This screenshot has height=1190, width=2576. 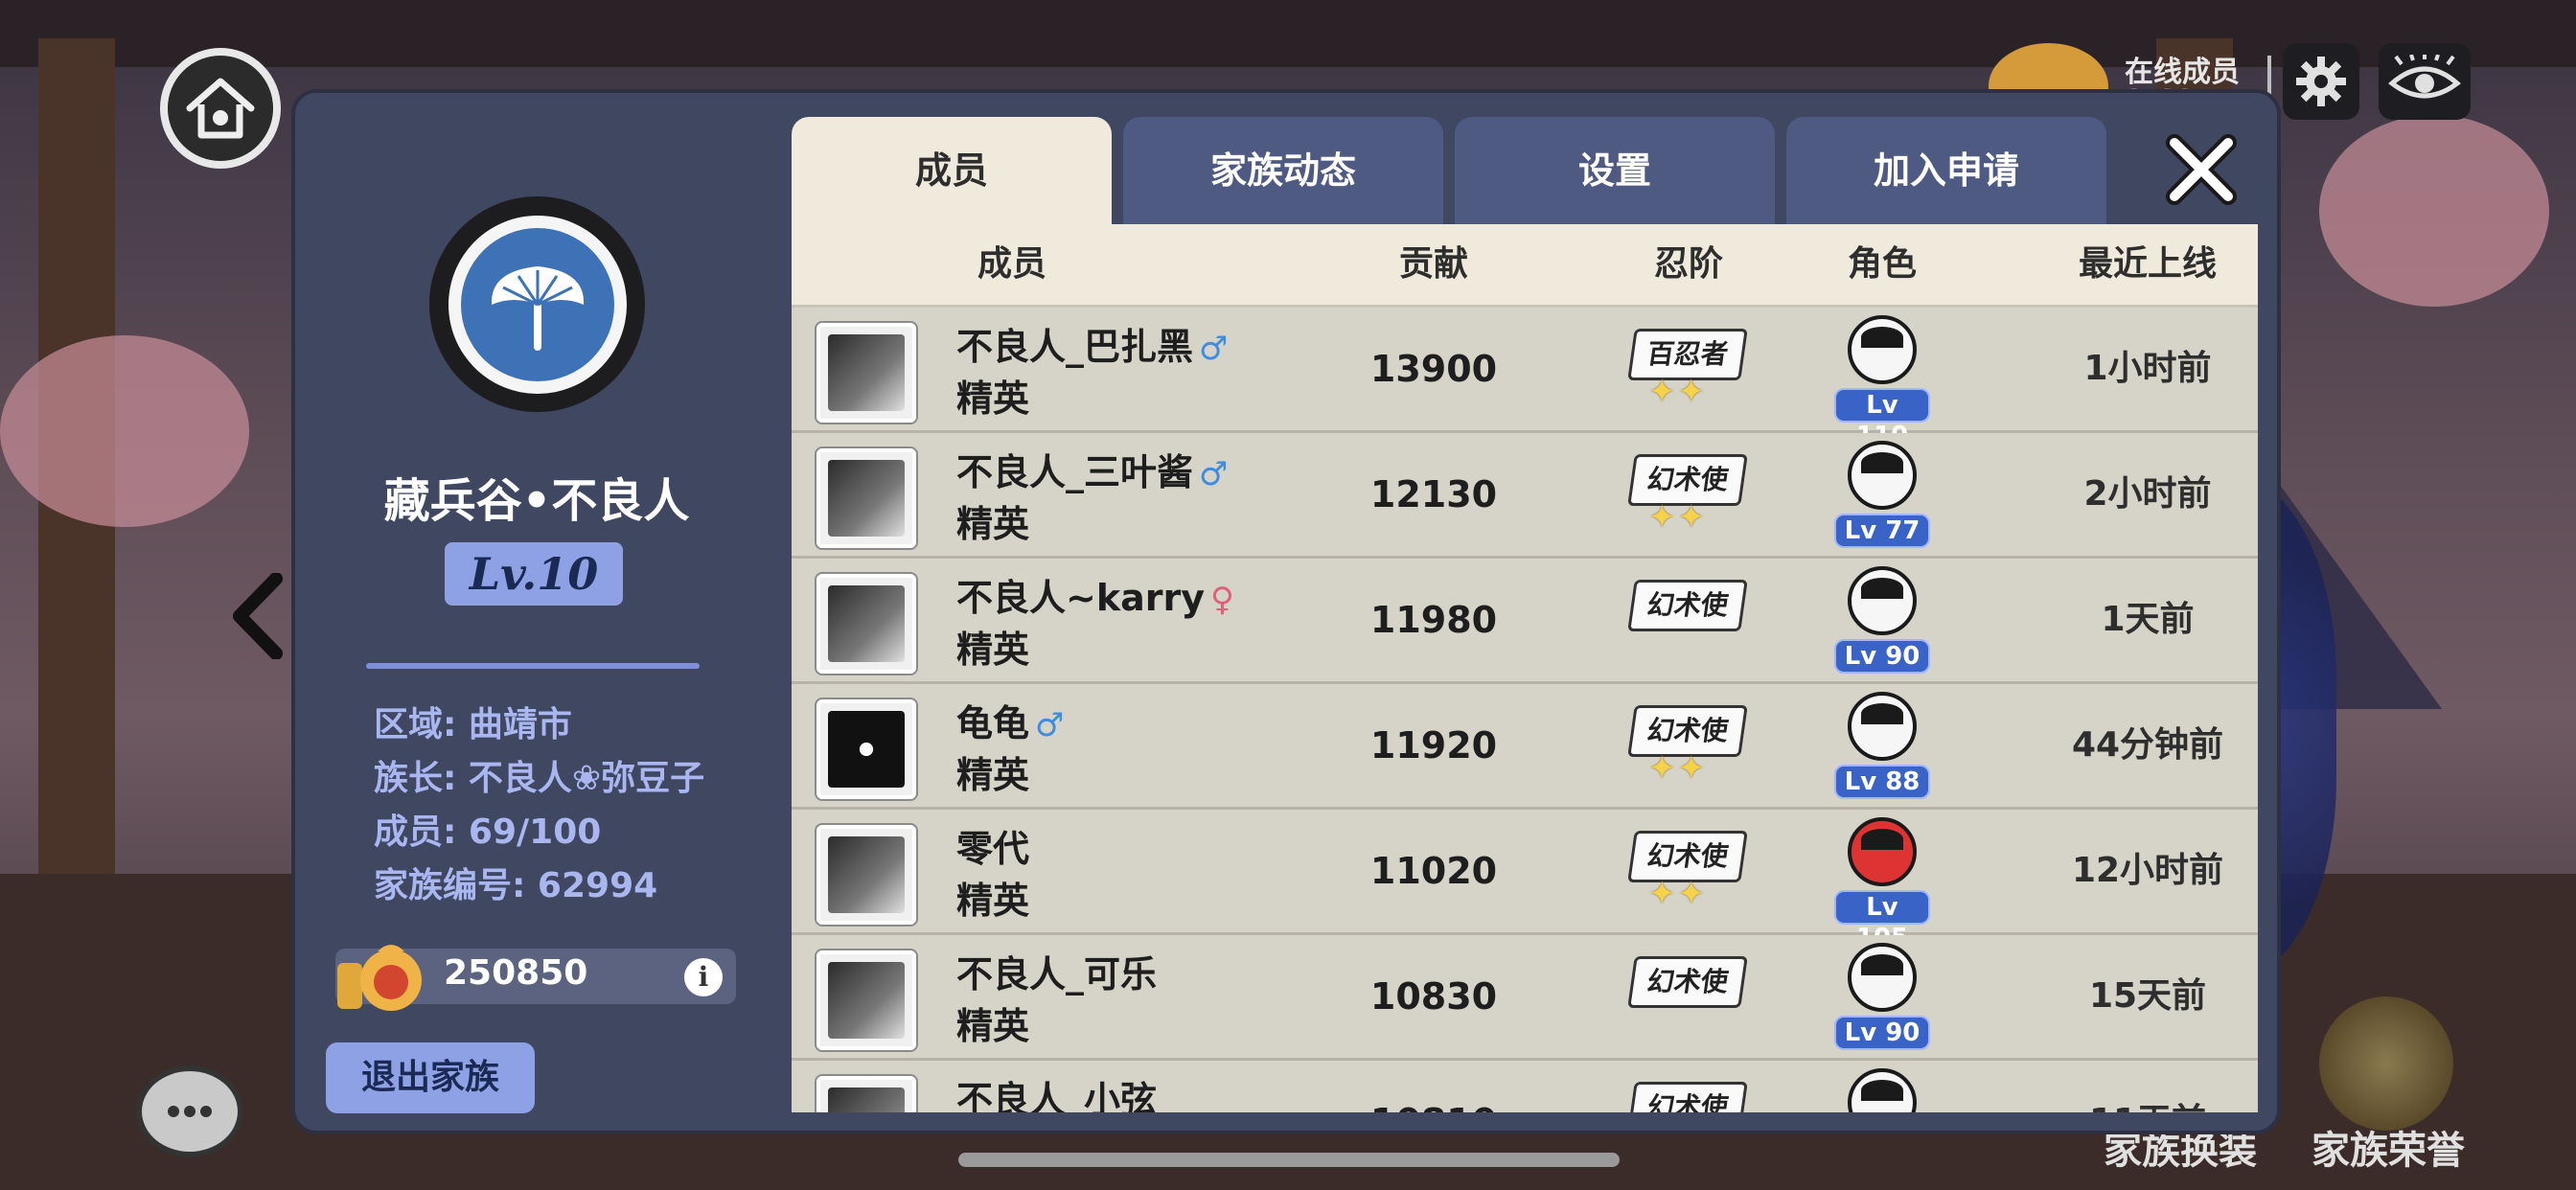 I want to click on home-indicator, so click(x=1289, y=1160).